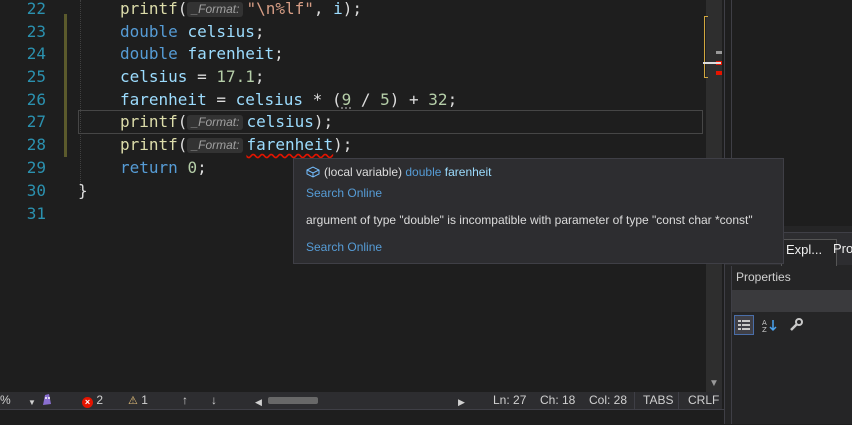 The height and width of the screenshot is (425, 852). I want to click on properties-toolbar: AZ, so click(770, 325).